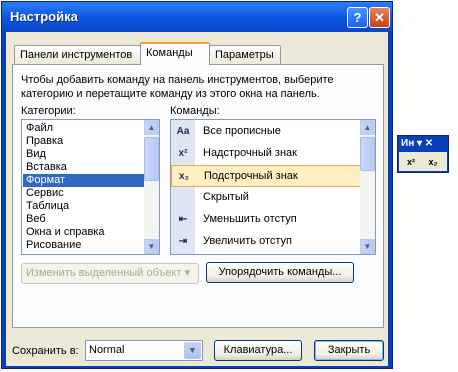 The height and width of the screenshot is (372, 458). What do you see at coordinates (84, 154) in the screenshot?
I see `category-item: Вид` at bounding box center [84, 154].